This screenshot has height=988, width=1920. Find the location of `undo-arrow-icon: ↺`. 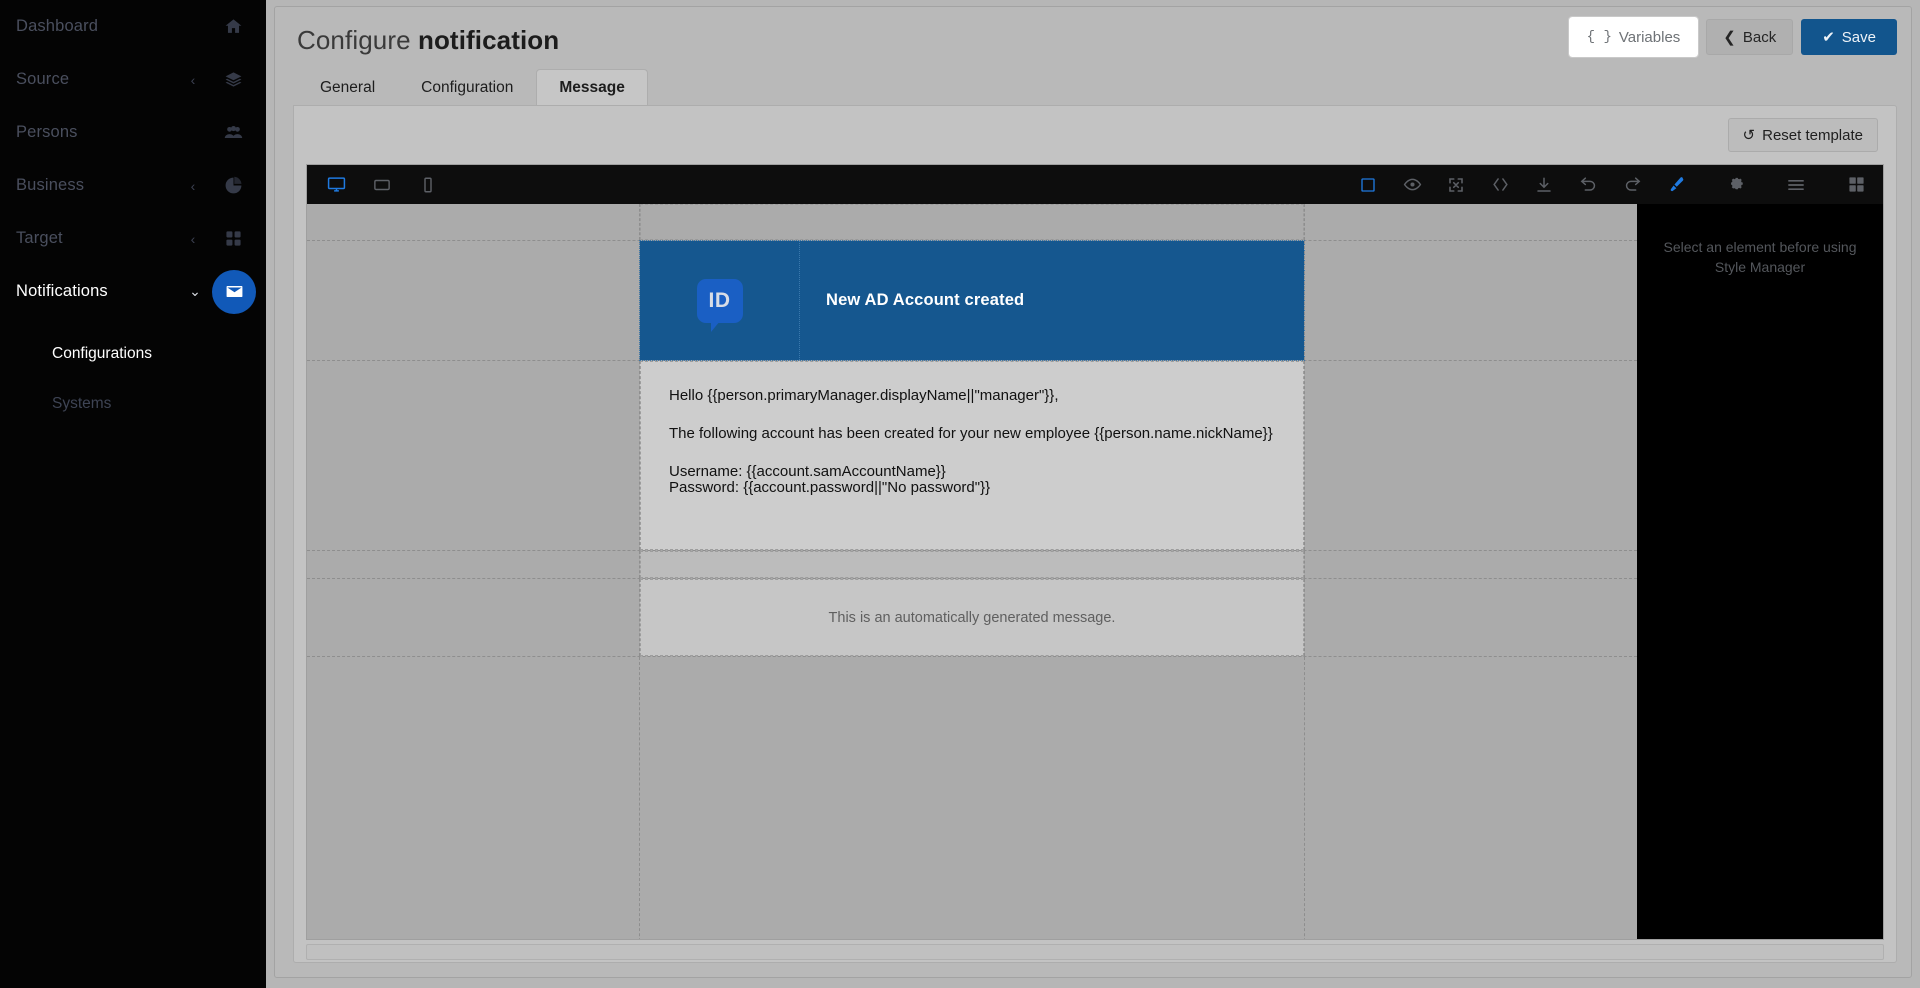

undo-arrow-icon: ↺ is located at coordinates (1749, 135).